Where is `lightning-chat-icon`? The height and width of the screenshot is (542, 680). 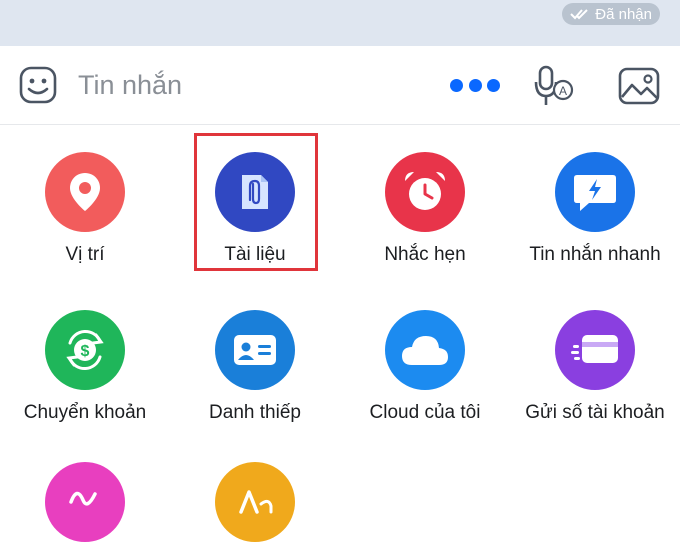
lightning-chat-icon is located at coordinates (595, 192).